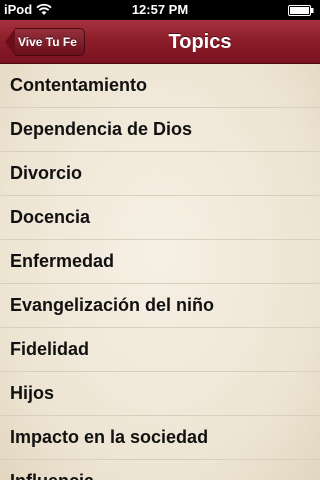 The image size is (320, 480). Describe the element at coordinates (160, 42) in the screenshot. I see `navigation-bar: Vive Tu Fe Topics` at that location.